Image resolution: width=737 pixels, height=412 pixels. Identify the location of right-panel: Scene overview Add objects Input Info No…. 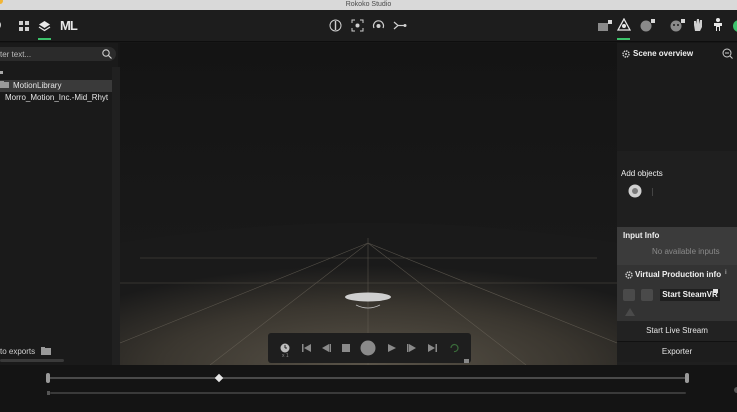
(677, 204).